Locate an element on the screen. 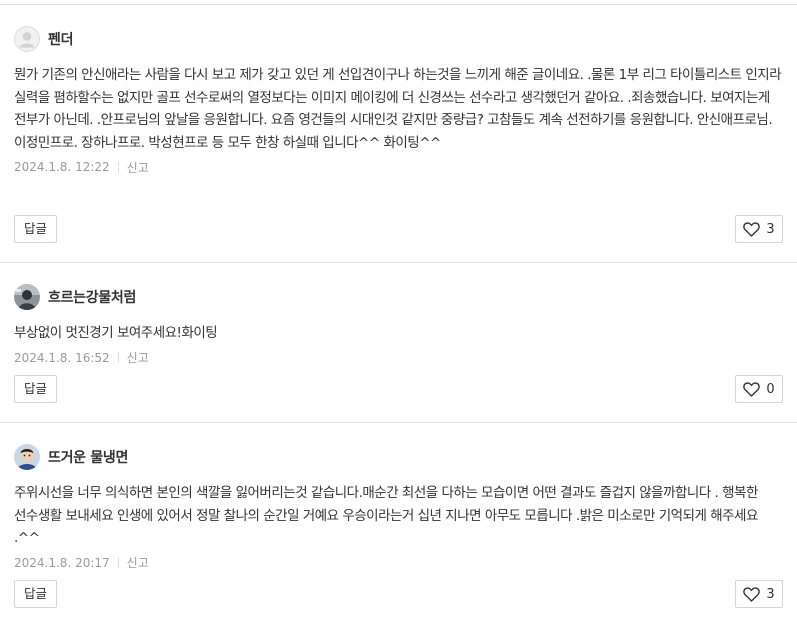  comment-author: 펜더 is located at coordinates (398, 39).